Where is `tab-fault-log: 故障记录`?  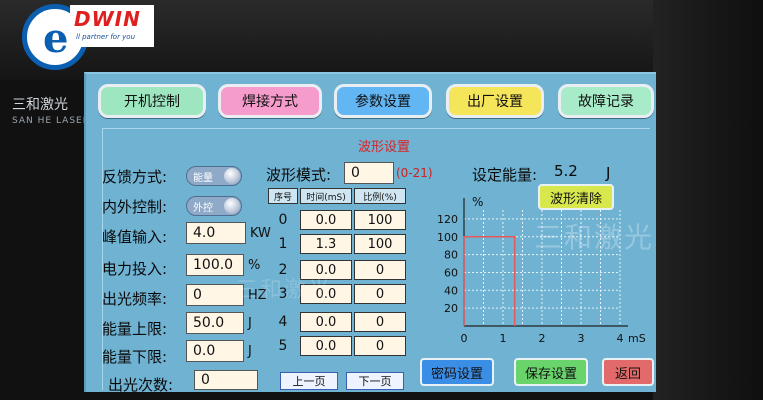
tab-fault-log: 故障记录 is located at coordinates (606, 101).